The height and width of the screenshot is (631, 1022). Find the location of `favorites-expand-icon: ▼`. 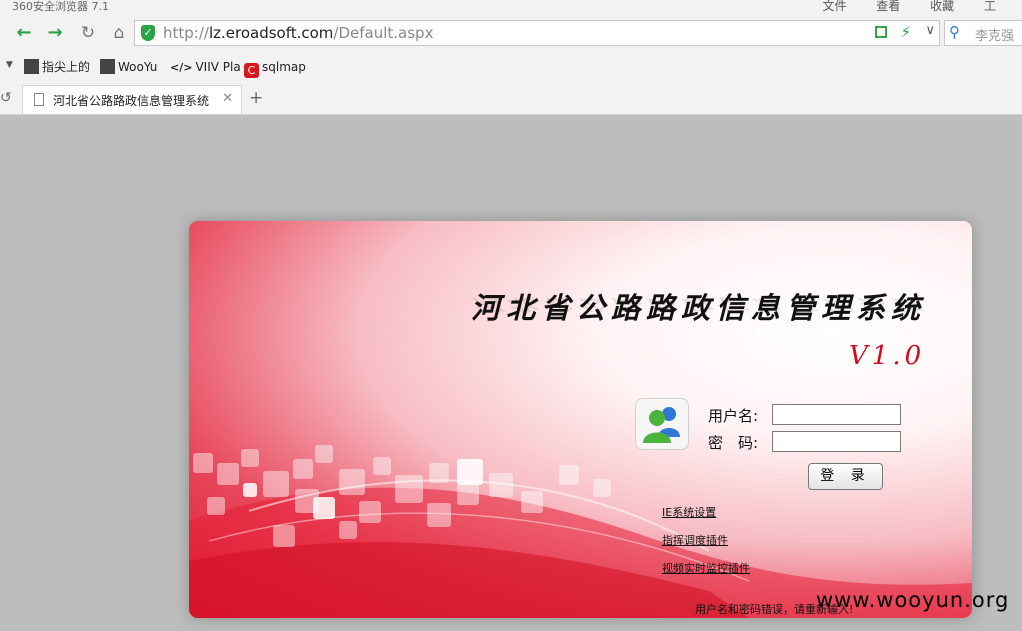

favorites-expand-icon: ▼ is located at coordinates (9, 65).